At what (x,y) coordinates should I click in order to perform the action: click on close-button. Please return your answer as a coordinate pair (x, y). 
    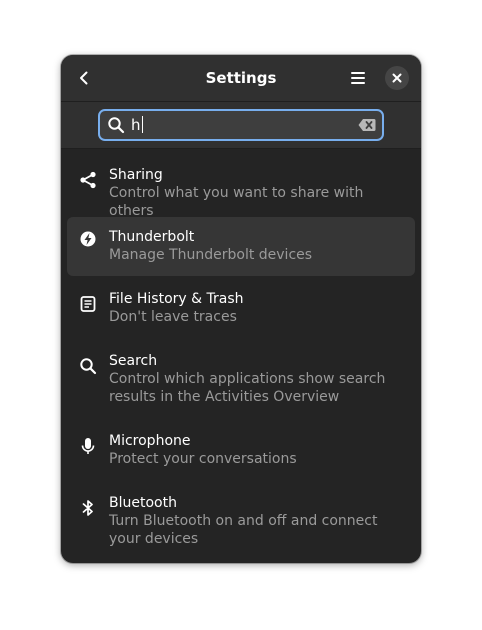
    Looking at the image, I should click on (397, 78).